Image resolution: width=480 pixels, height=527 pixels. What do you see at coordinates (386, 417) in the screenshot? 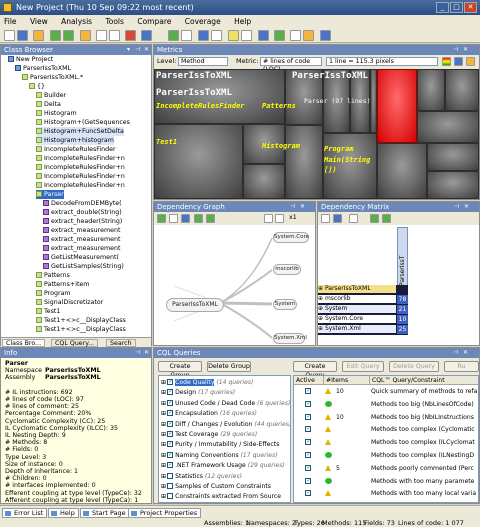
I see `query-row: 10 Methods too big (NbILInstructions` at bounding box center [386, 417].